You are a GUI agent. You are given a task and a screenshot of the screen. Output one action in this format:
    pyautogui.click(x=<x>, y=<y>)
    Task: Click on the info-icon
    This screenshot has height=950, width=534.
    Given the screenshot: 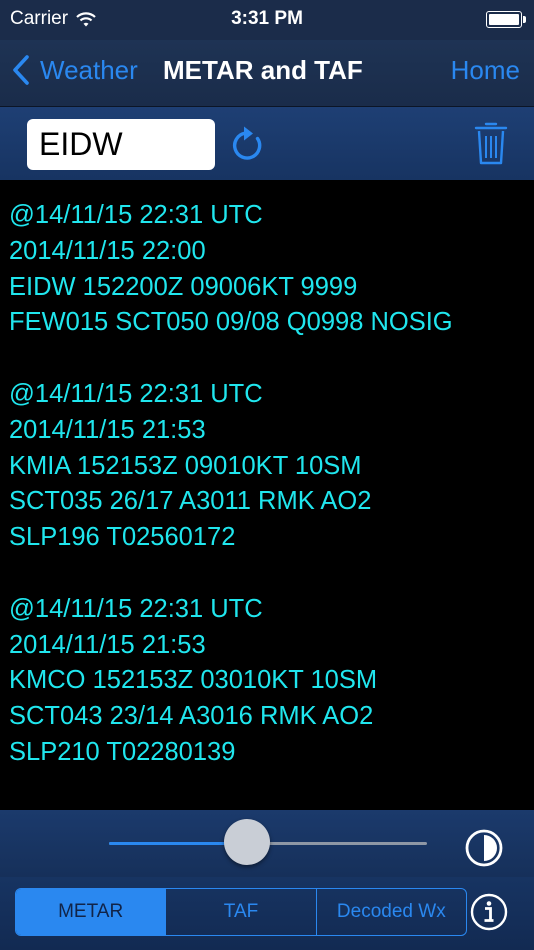 What is the action you would take?
    pyautogui.click(x=489, y=912)
    